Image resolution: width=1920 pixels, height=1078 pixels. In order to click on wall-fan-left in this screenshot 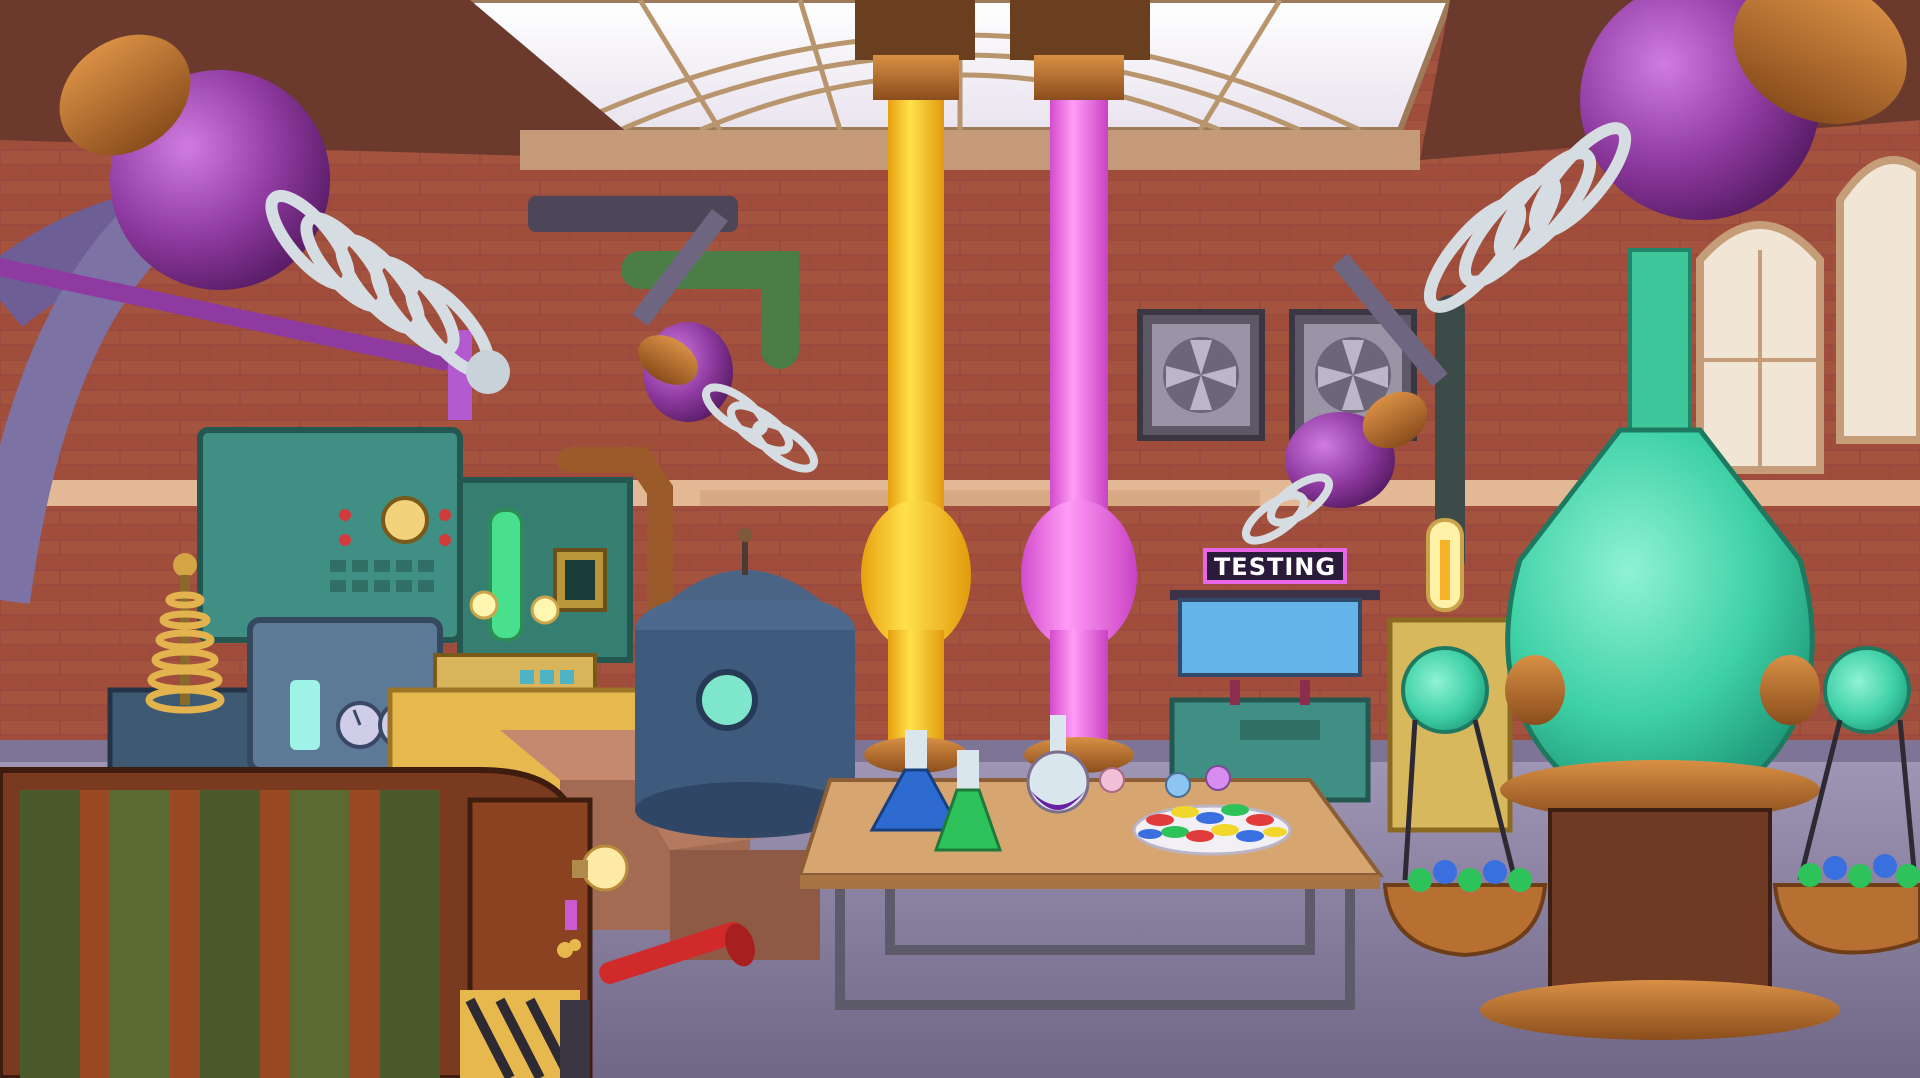, I will do `click(1201, 375)`.